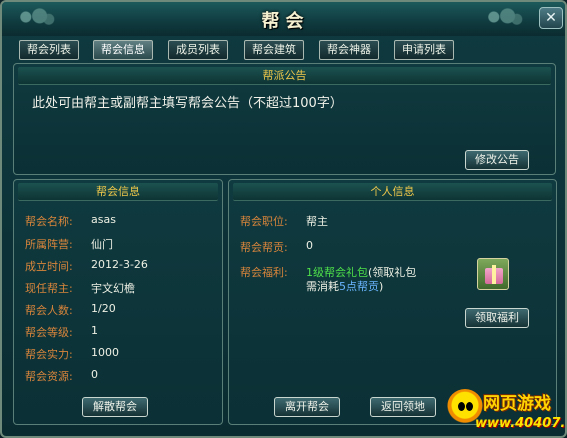 The height and width of the screenshot is (438, 567). What do you see at coordinates (49, 376) in the screenshot?
I see `guild-resource-label: 帮会资源:` at bounding box center [49, 376].